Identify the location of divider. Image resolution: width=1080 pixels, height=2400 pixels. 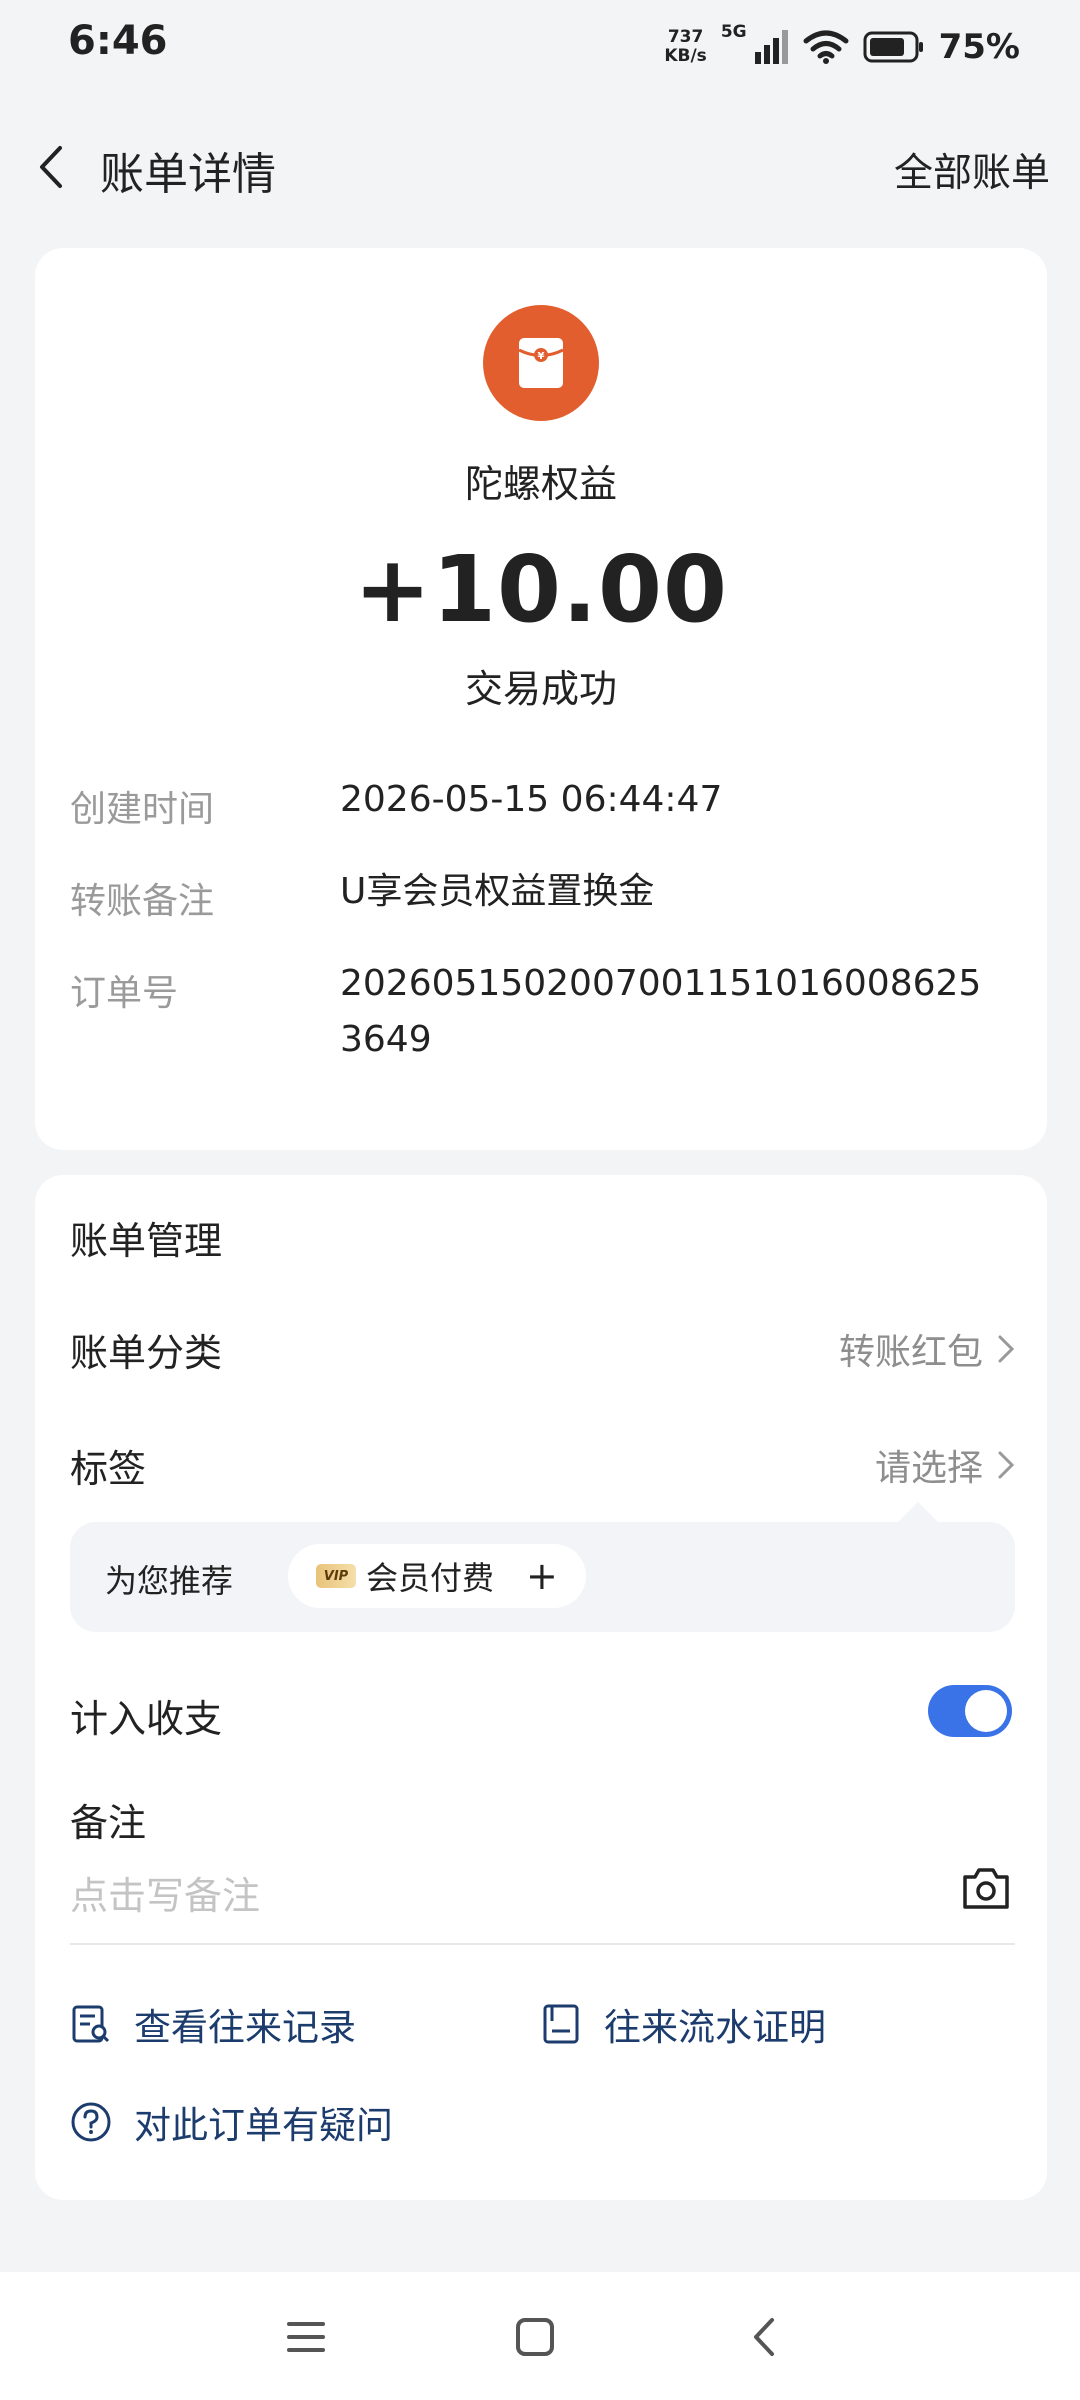
(542, 1944).